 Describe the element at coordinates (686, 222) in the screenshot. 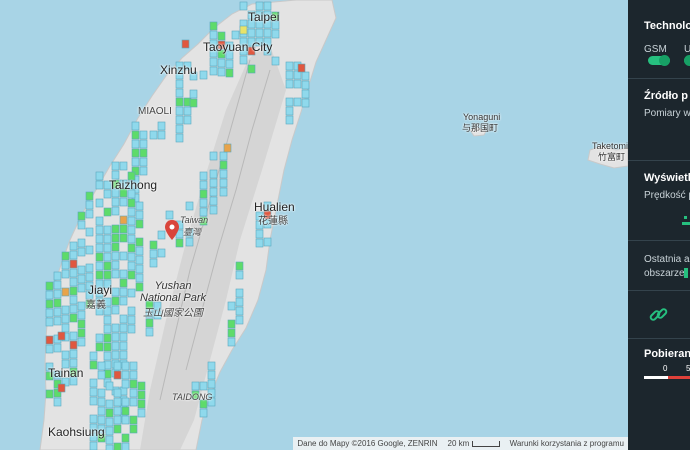

I see `speed-slider-icon` at that location.